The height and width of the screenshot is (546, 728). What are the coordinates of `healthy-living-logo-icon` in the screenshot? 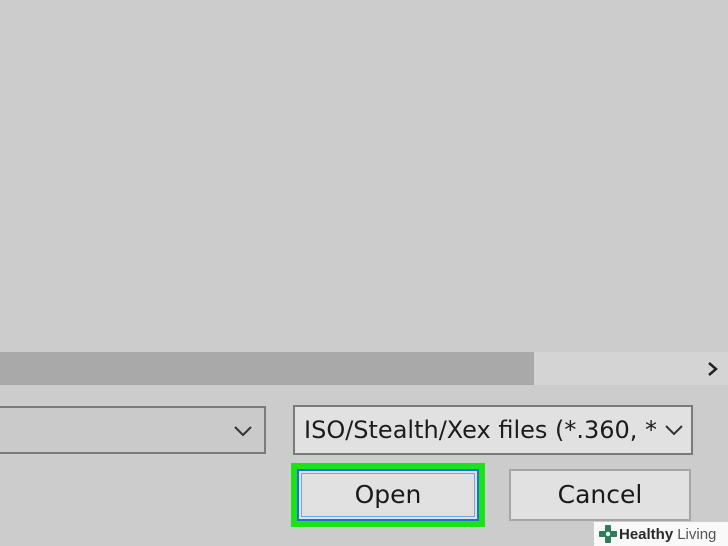 It's located at (608, 534).